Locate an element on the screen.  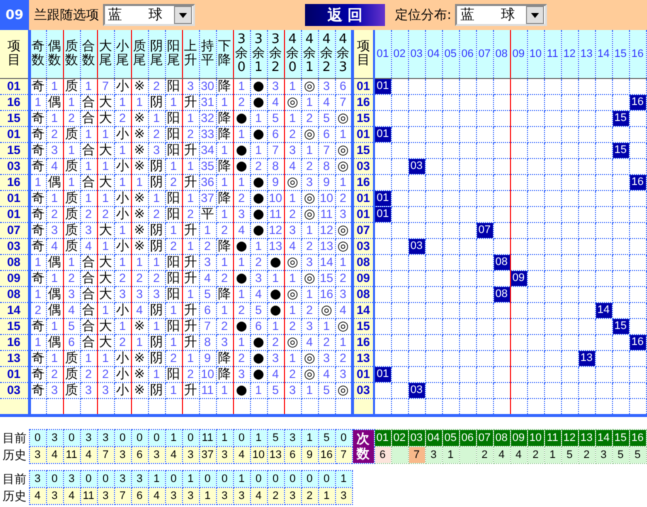
column-header: 16 is located at coordinates (637, 54).